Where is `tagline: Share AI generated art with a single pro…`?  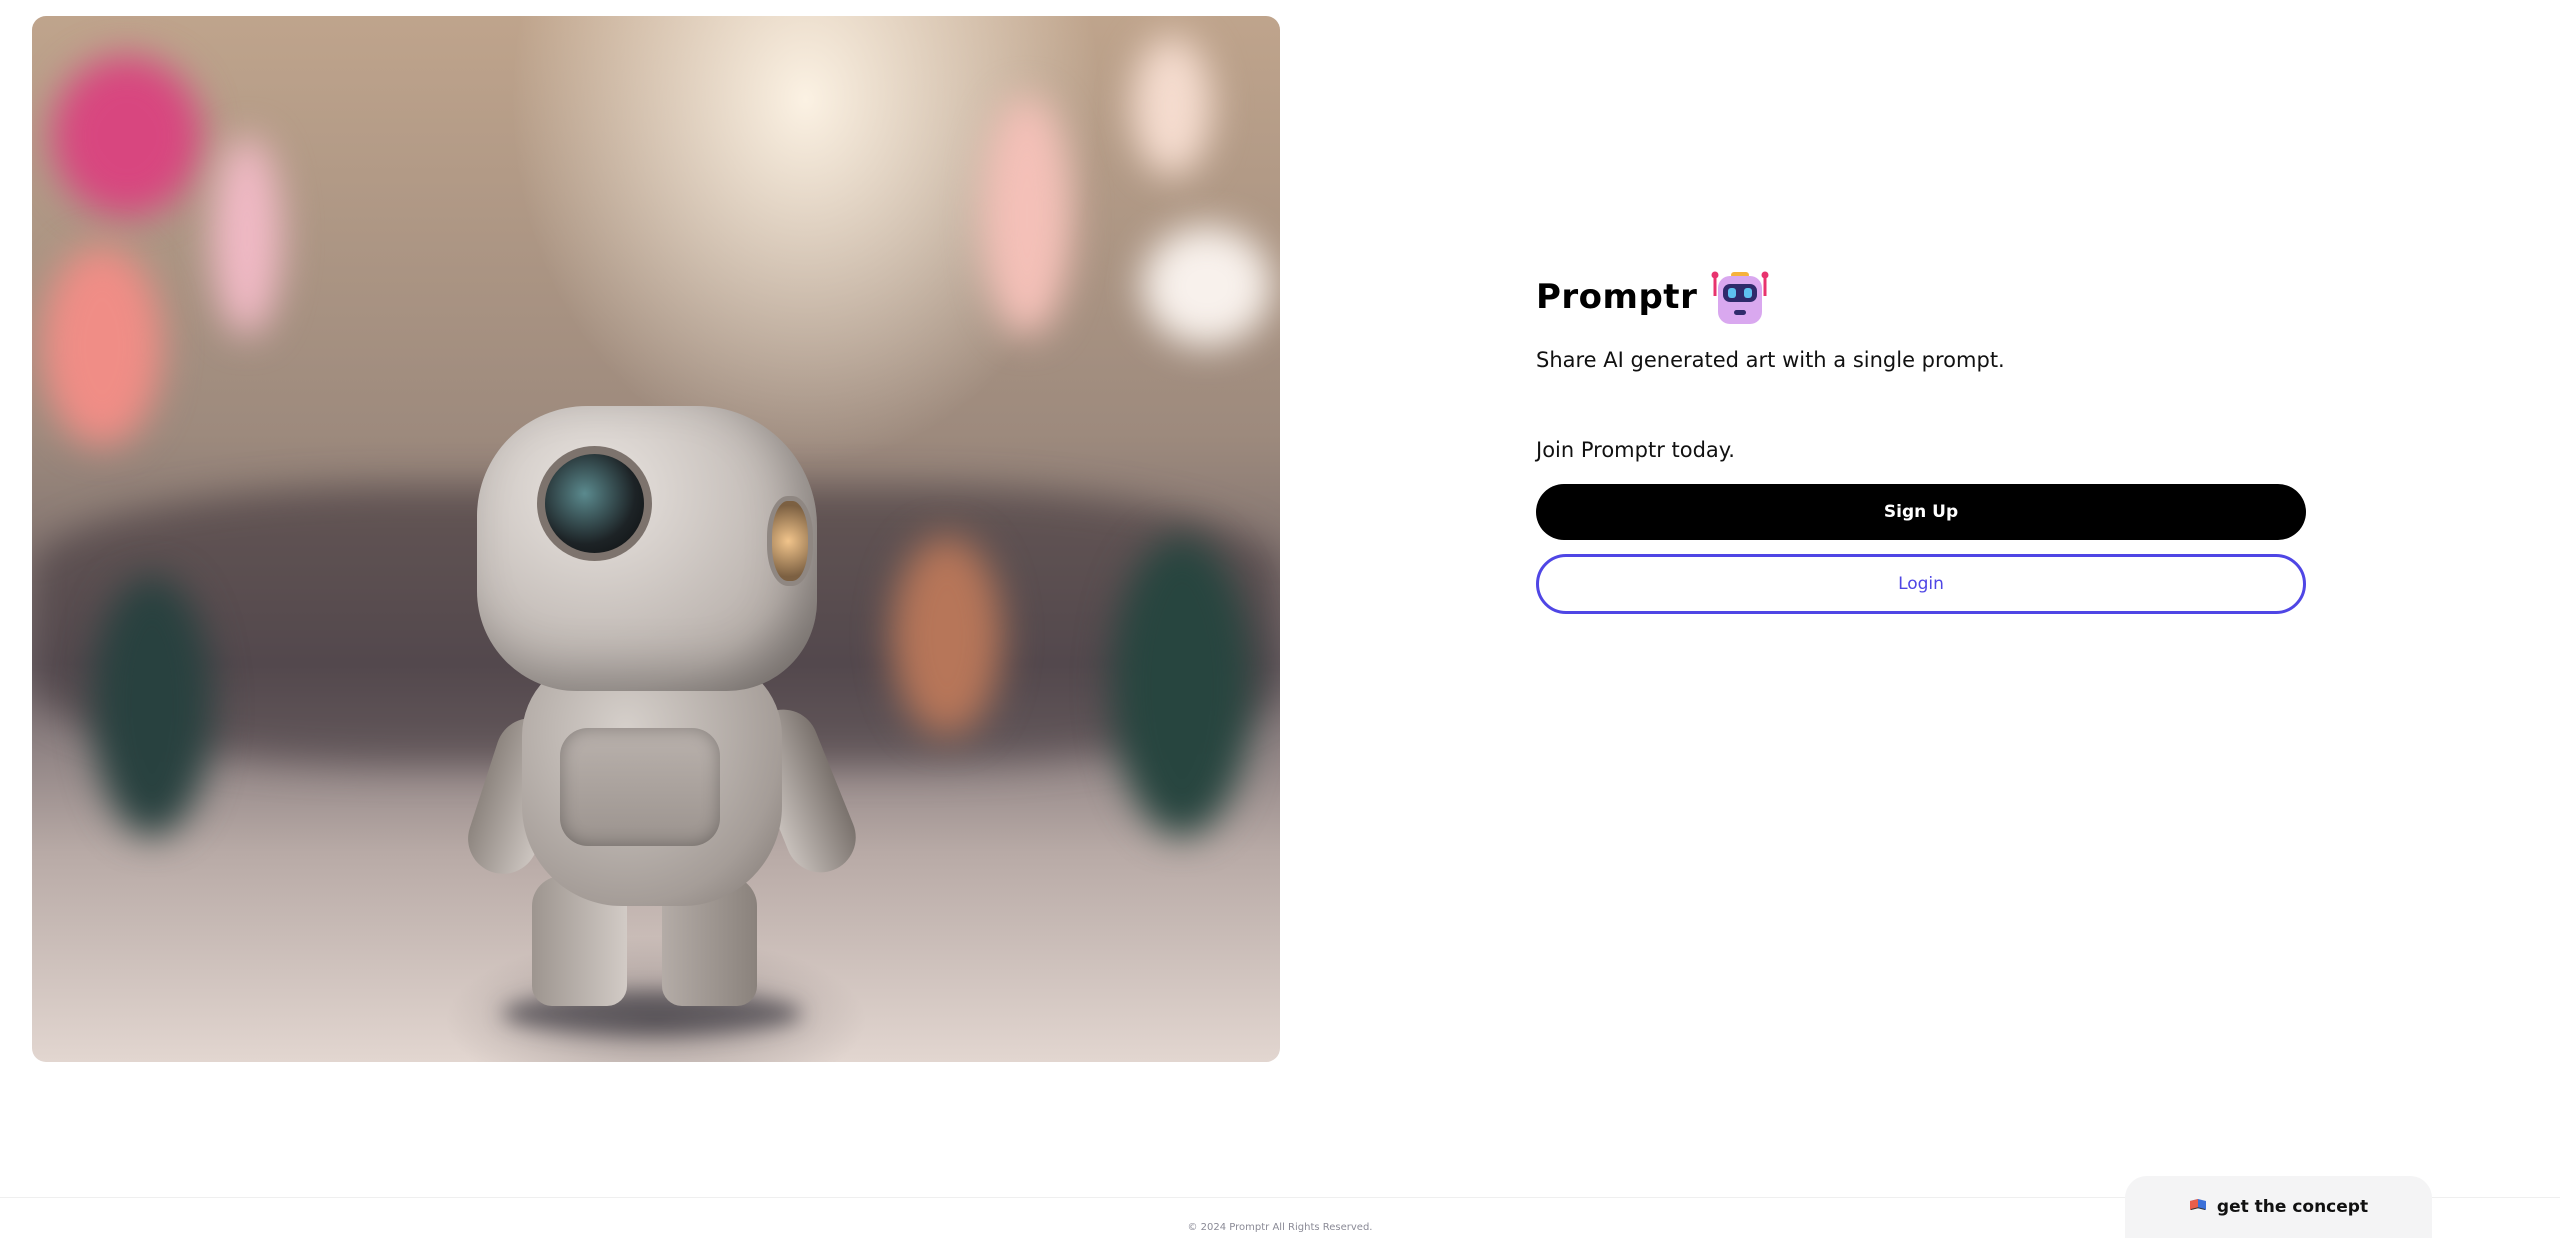
tagline: Share AI generated art with a single pro… is located at coordinates (1770, 360).